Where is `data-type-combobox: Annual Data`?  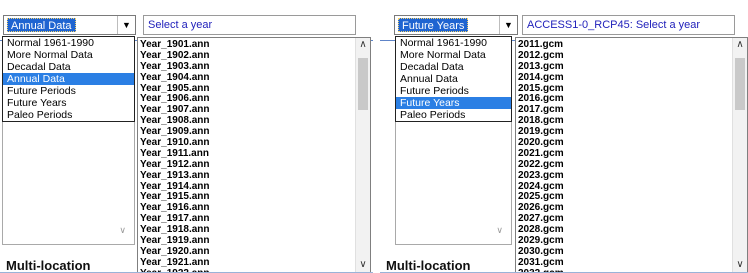 data-type-combobox: Annual Data is located at coordinates (69, 25).